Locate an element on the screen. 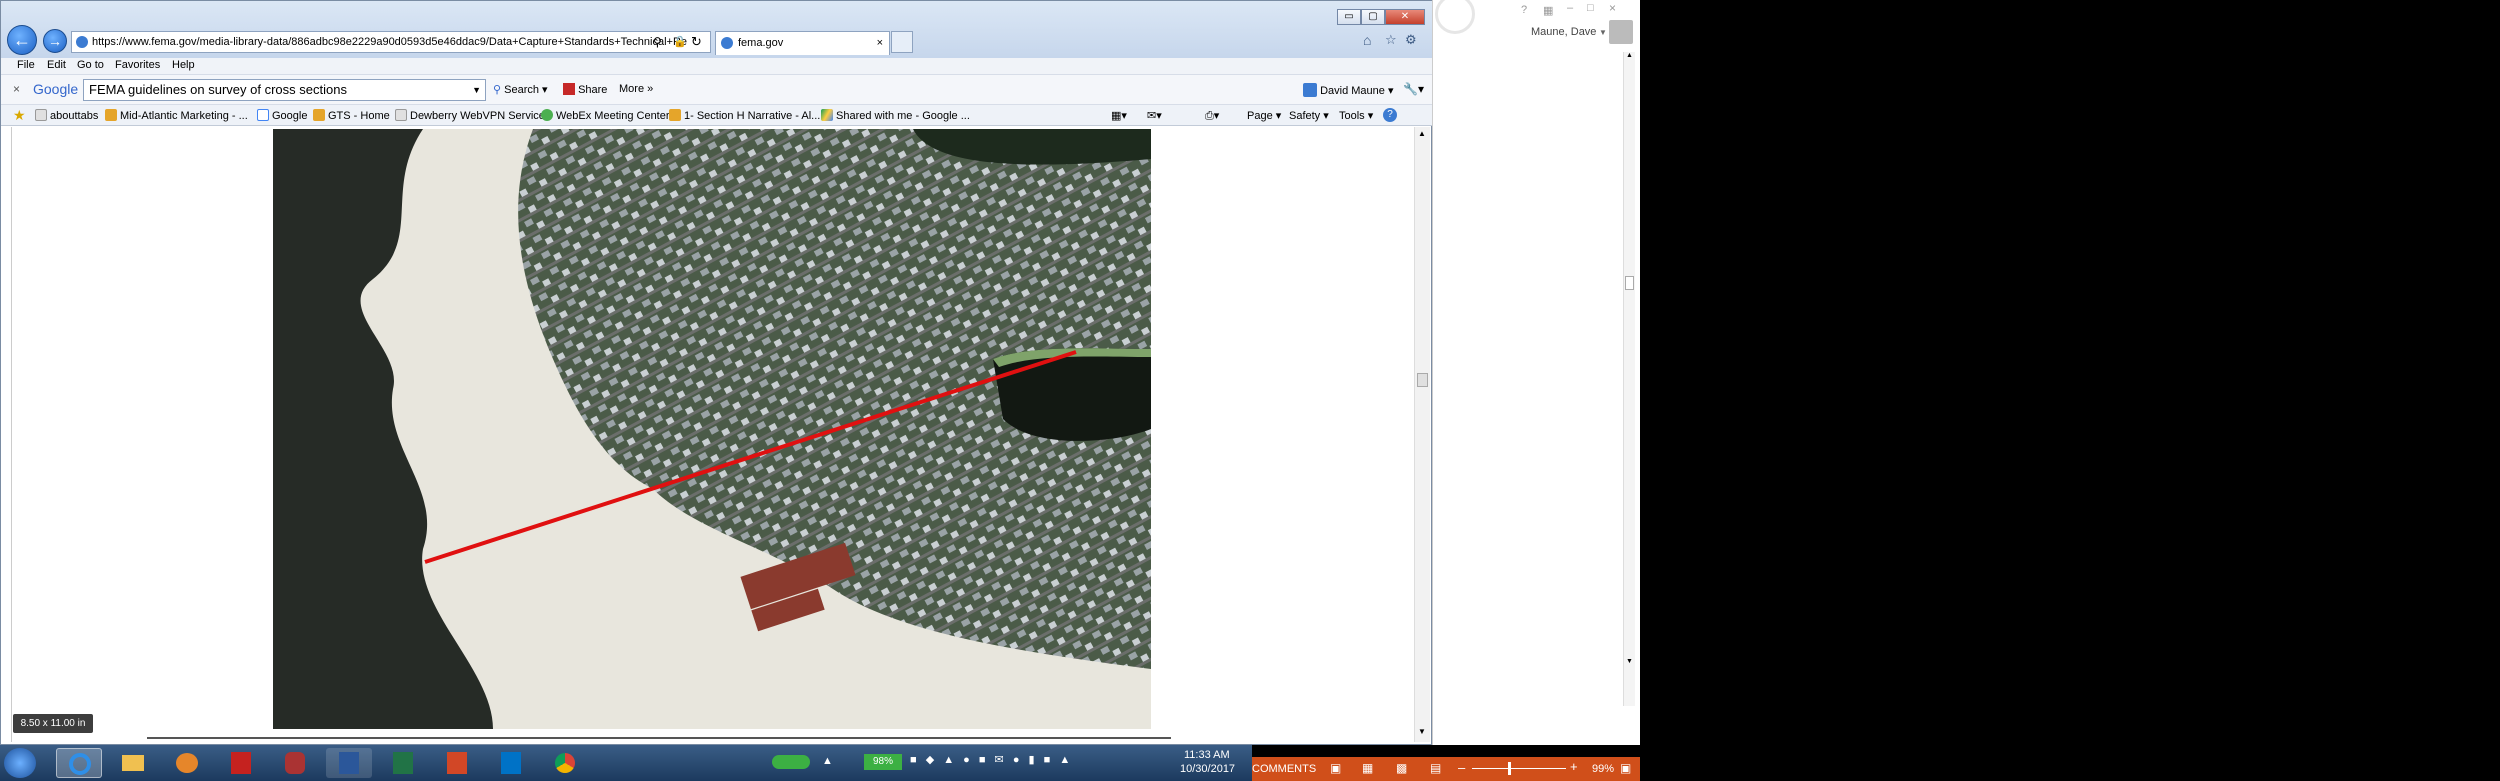  home-icon: ⌂ is located at coordinates (1367, 40).